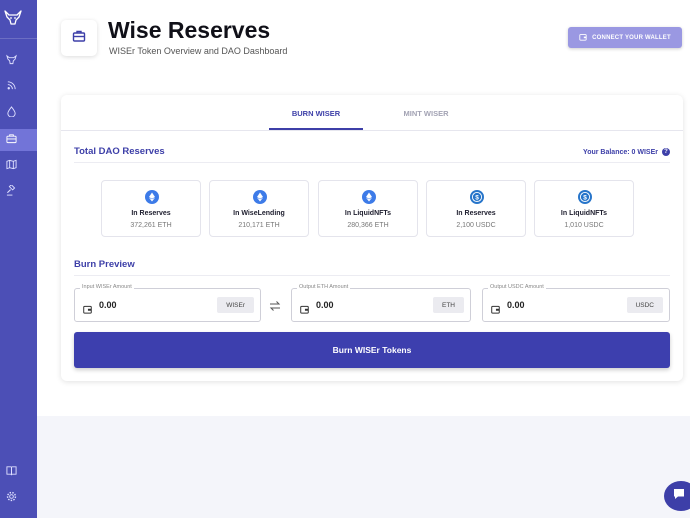 The image size is (690, 518). What do you see at coordinates (620, 152) in the screenshot?
I see `balance-text: Your Balance: 0 WISEr` at bounding box center [620, 152].